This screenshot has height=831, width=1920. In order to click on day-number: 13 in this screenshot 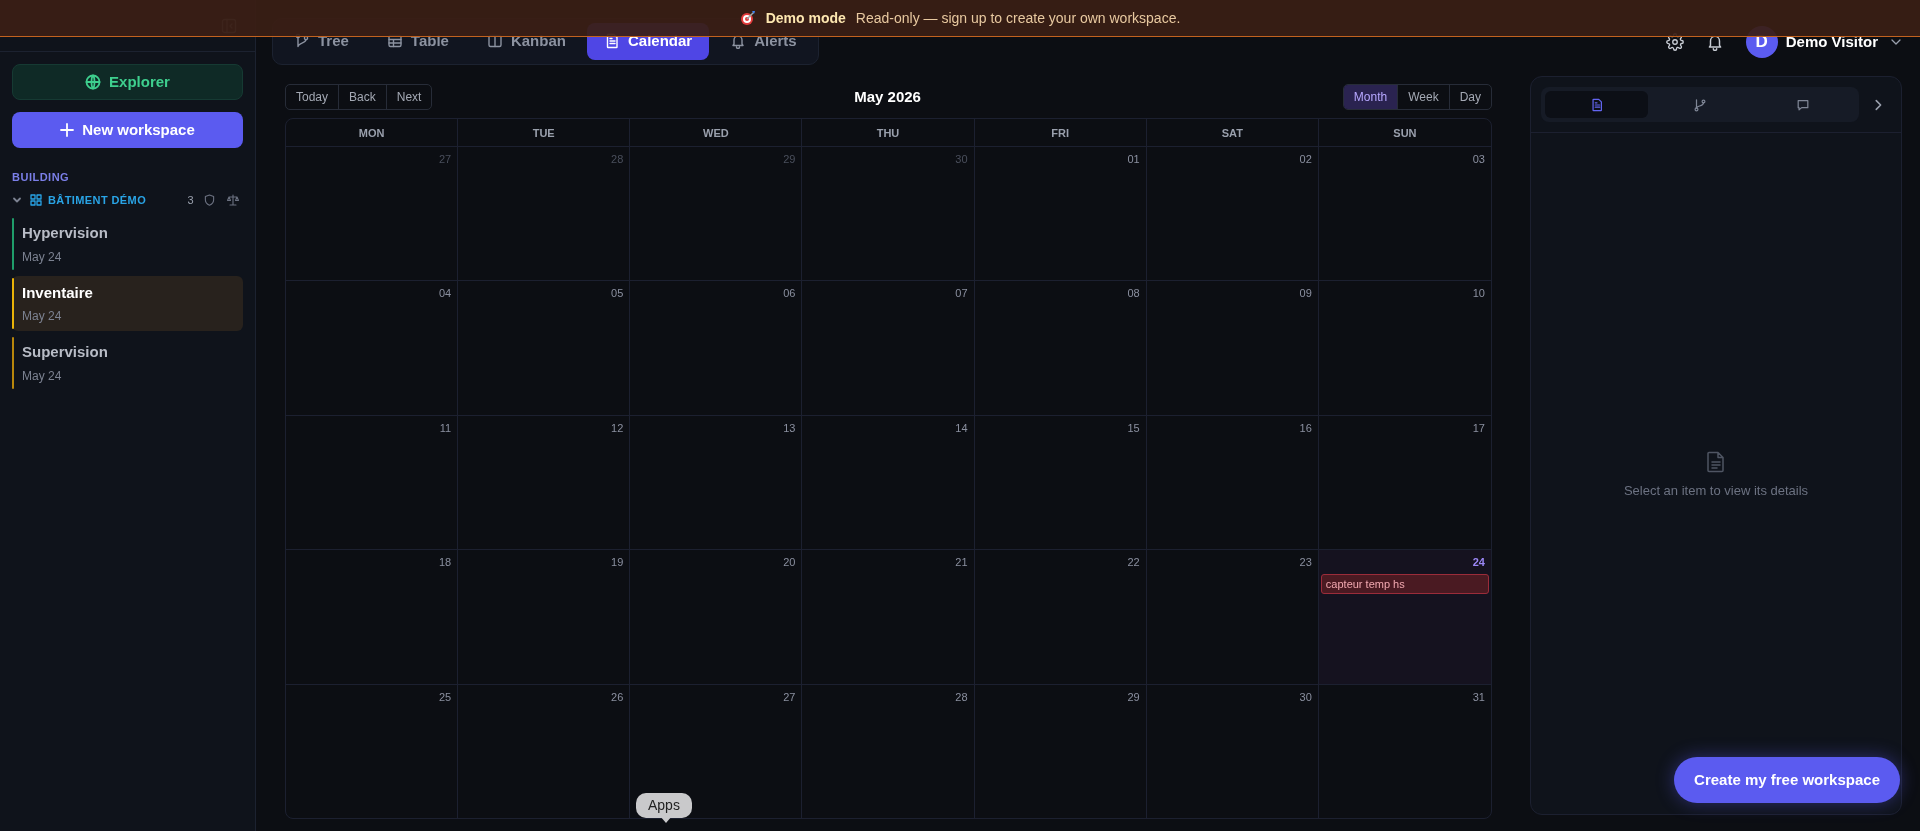, I will do `click(790, 428)`.